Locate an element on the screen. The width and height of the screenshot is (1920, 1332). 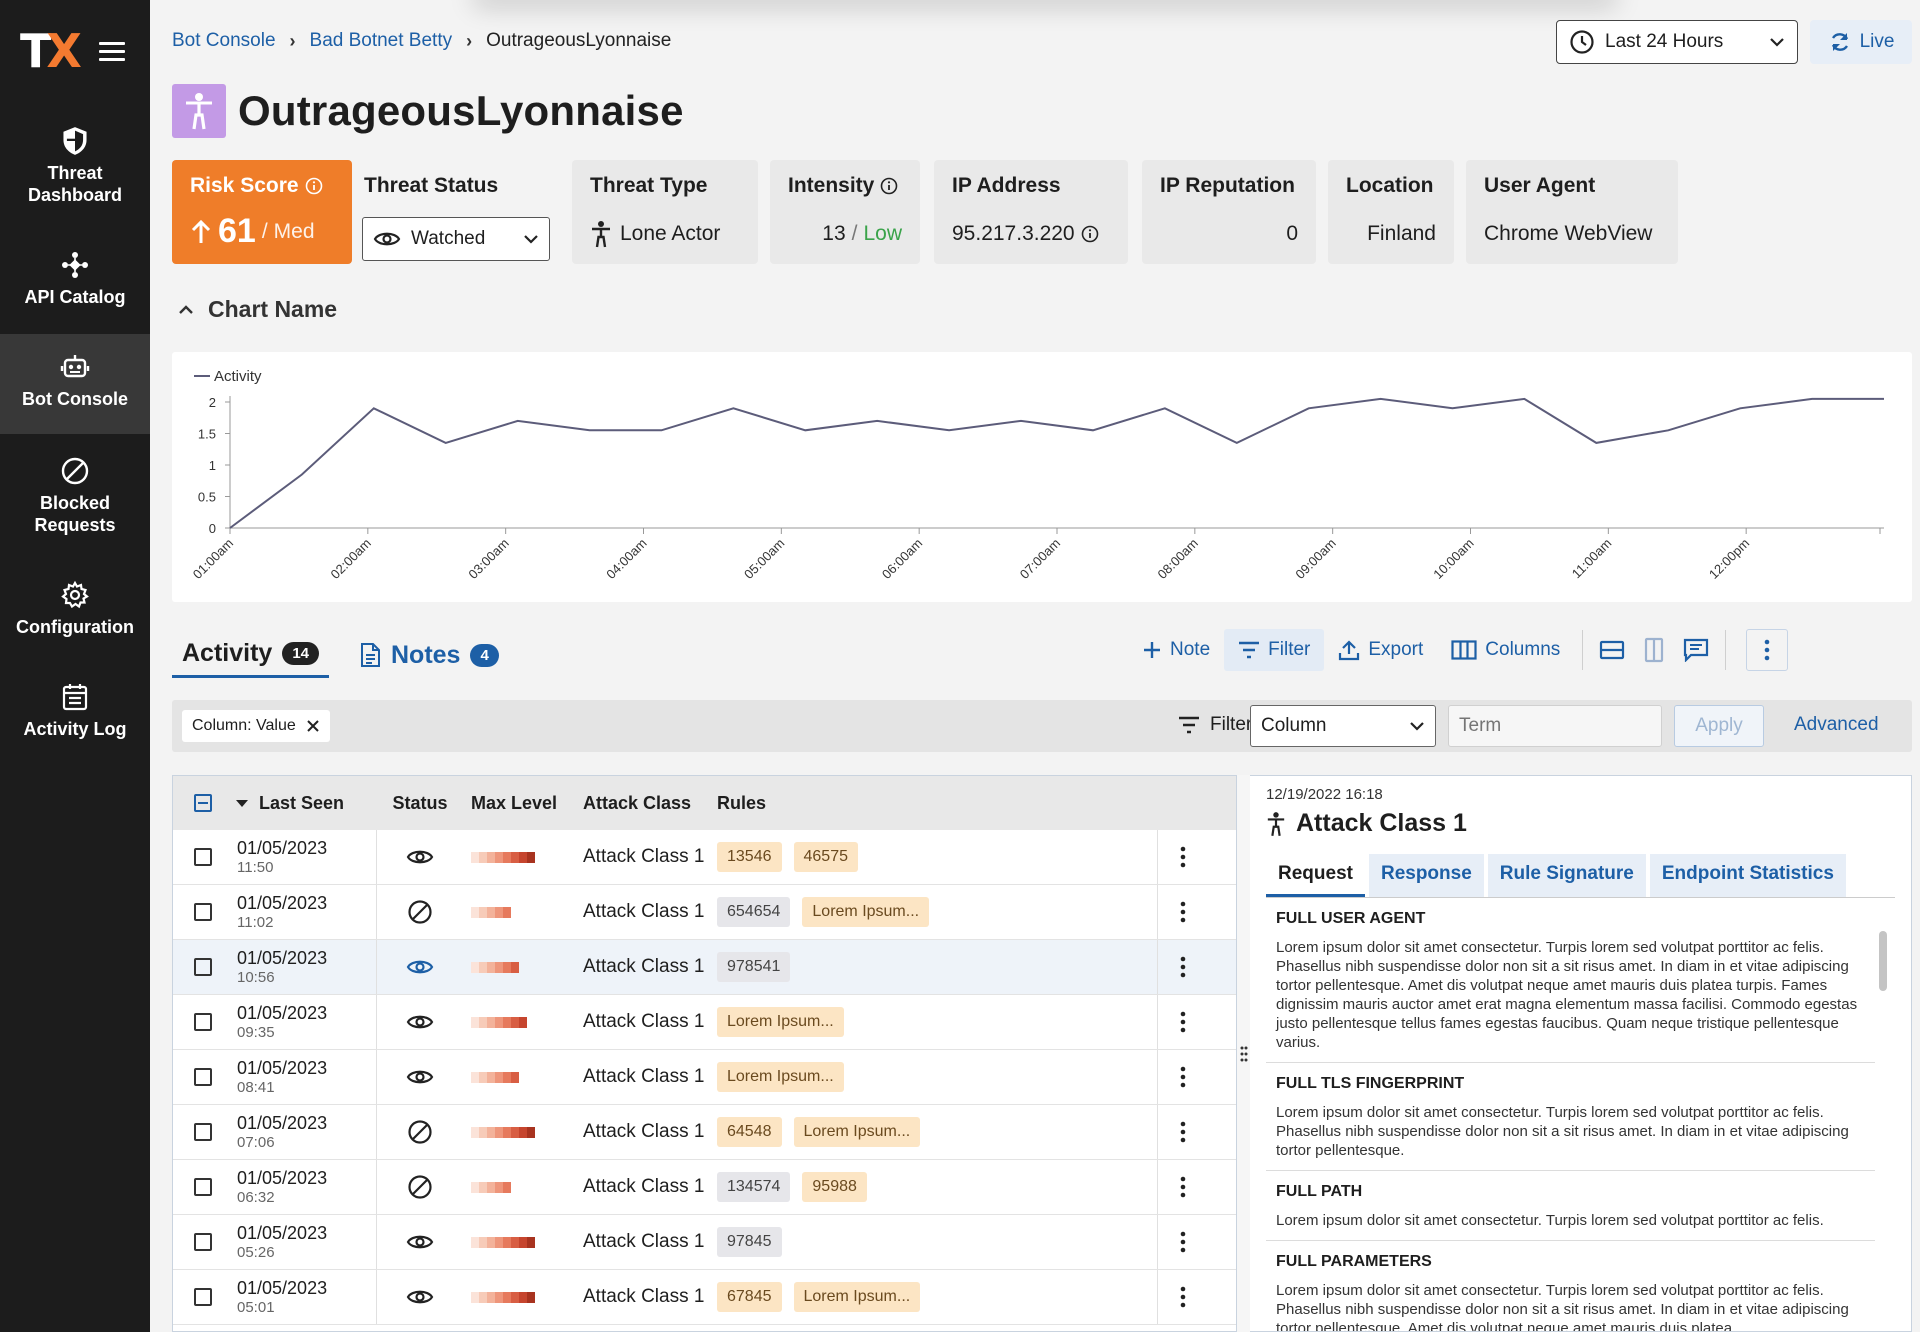
rule-tag: 67845 is located at coordinates (749, 1297).